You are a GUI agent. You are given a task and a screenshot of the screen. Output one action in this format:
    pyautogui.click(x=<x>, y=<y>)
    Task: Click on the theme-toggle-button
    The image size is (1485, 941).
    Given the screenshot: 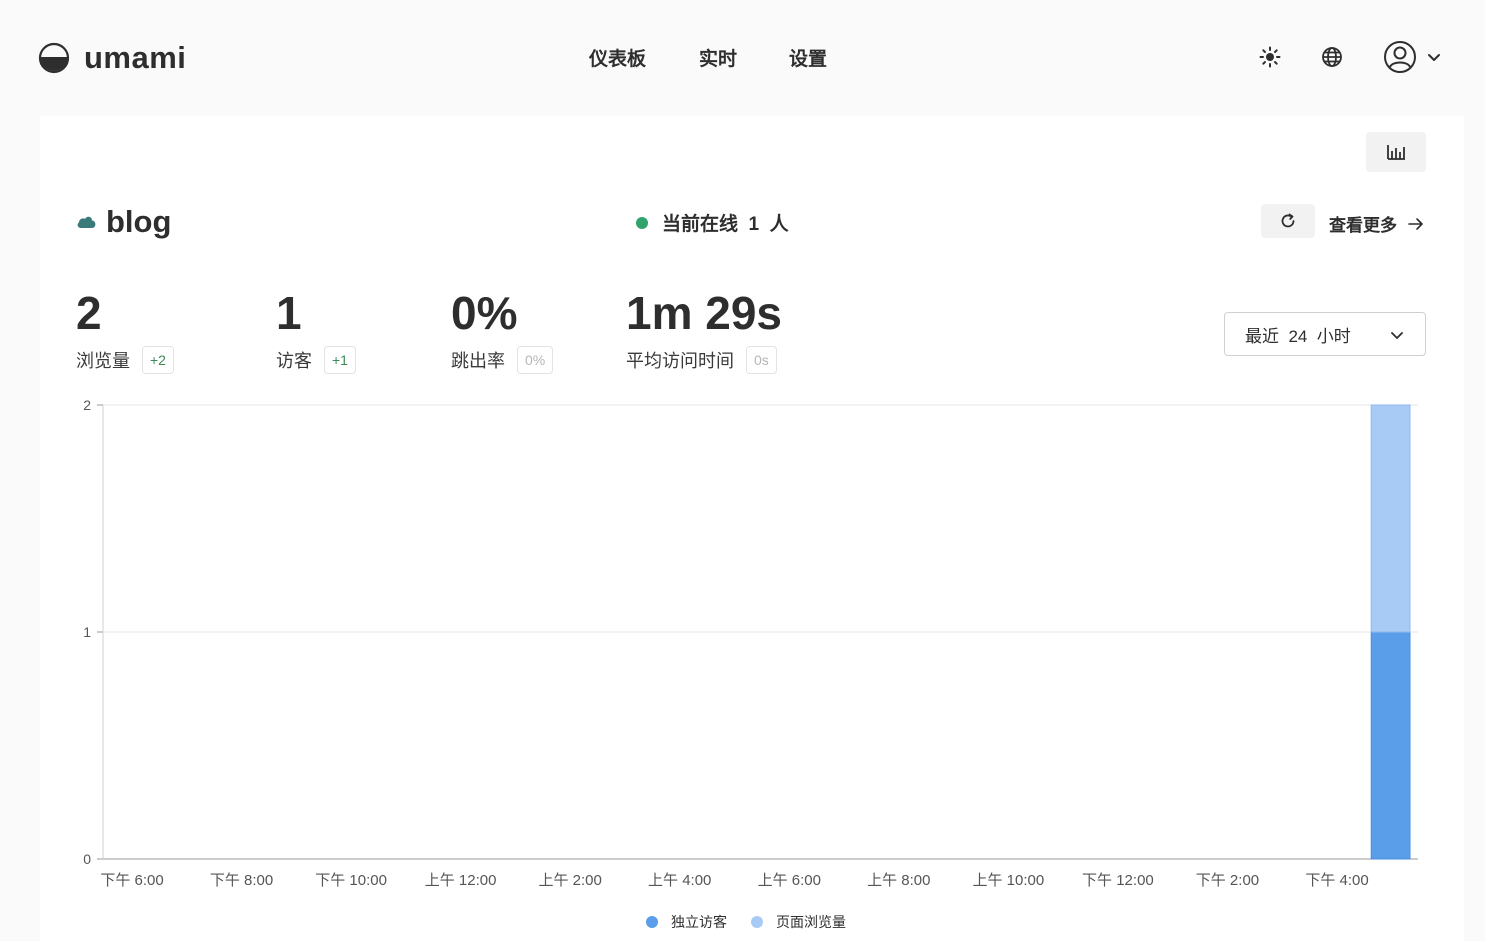 What is the action you would take?
    pyautogui.click(x=1270, y=57)
    